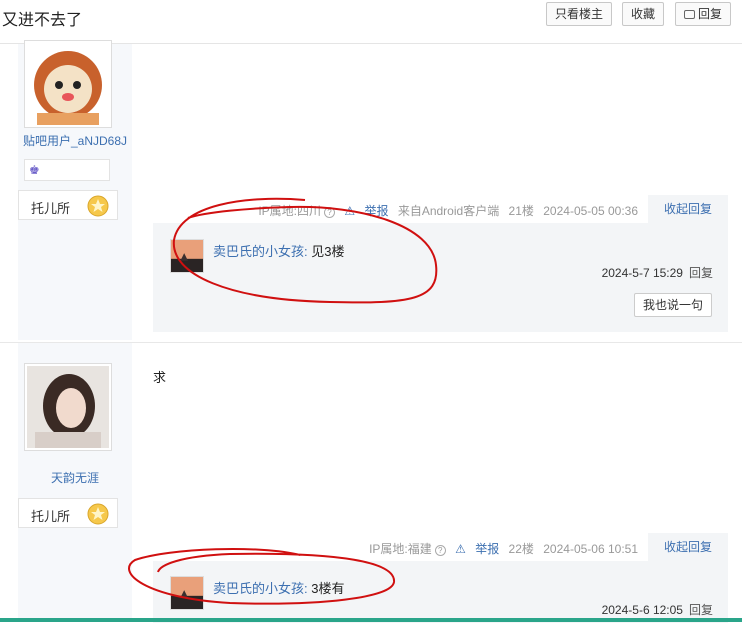 Image resolution: width=742 pixels, height=623 pixels. Describe the element at coordinates (440, 592) in the screenshot. I see `reply-panel: 卖巴氏的小女孩: 3楼有 2024-5-6 12:05 回复` at that location.